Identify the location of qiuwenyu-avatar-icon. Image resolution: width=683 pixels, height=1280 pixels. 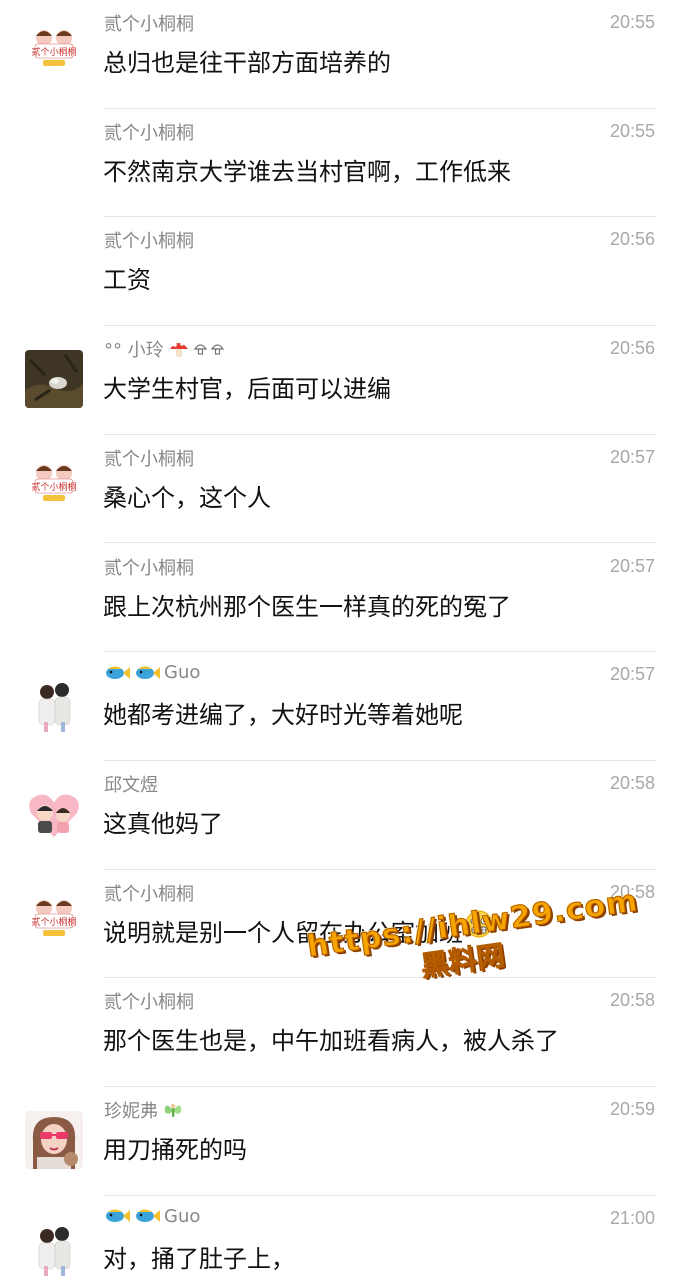
(54, 813).